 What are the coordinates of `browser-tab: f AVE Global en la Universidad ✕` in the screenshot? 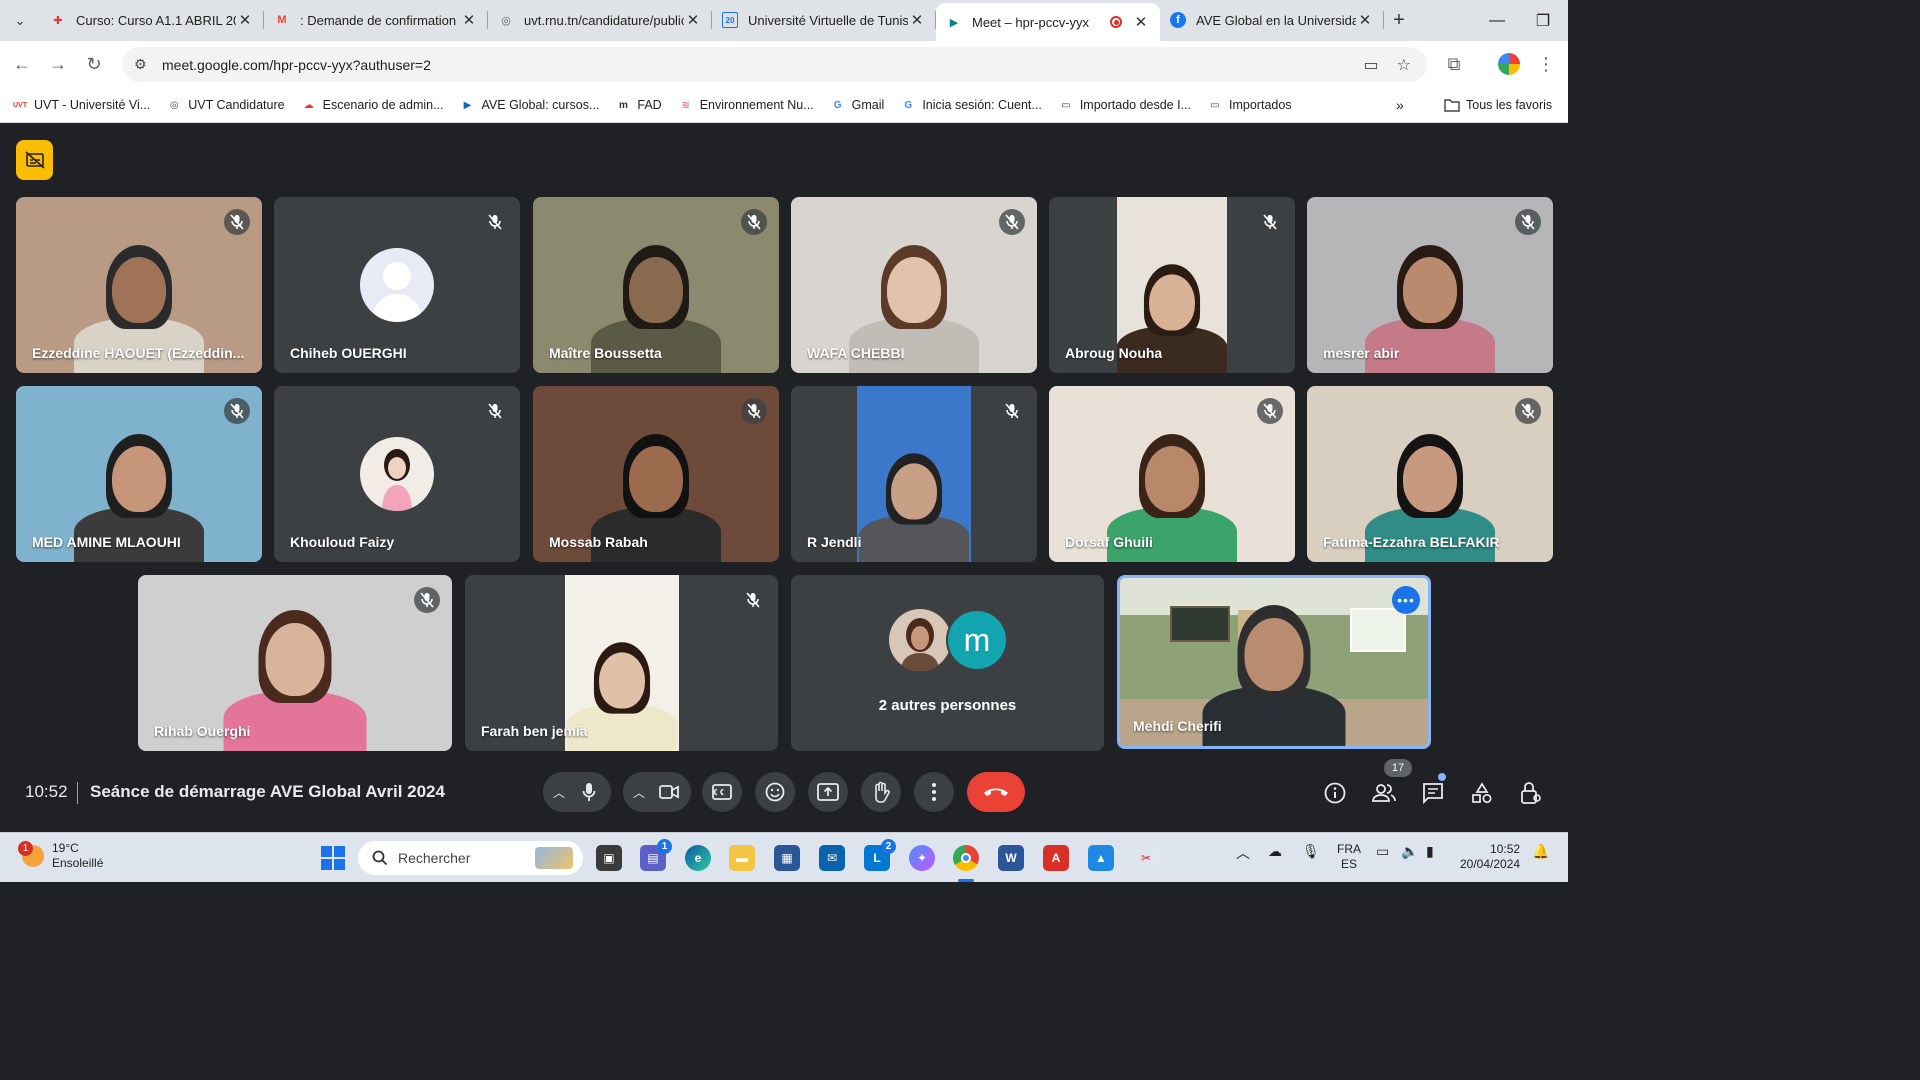 It's located at (1272, 20).